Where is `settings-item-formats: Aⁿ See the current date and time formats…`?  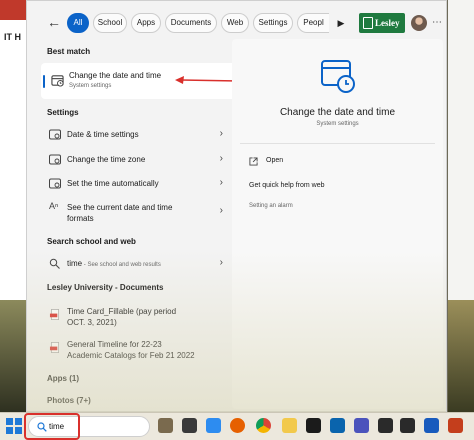
settings-item-formats: Aⁿ See the current date and time formats… is located at coordinates (136, 212).